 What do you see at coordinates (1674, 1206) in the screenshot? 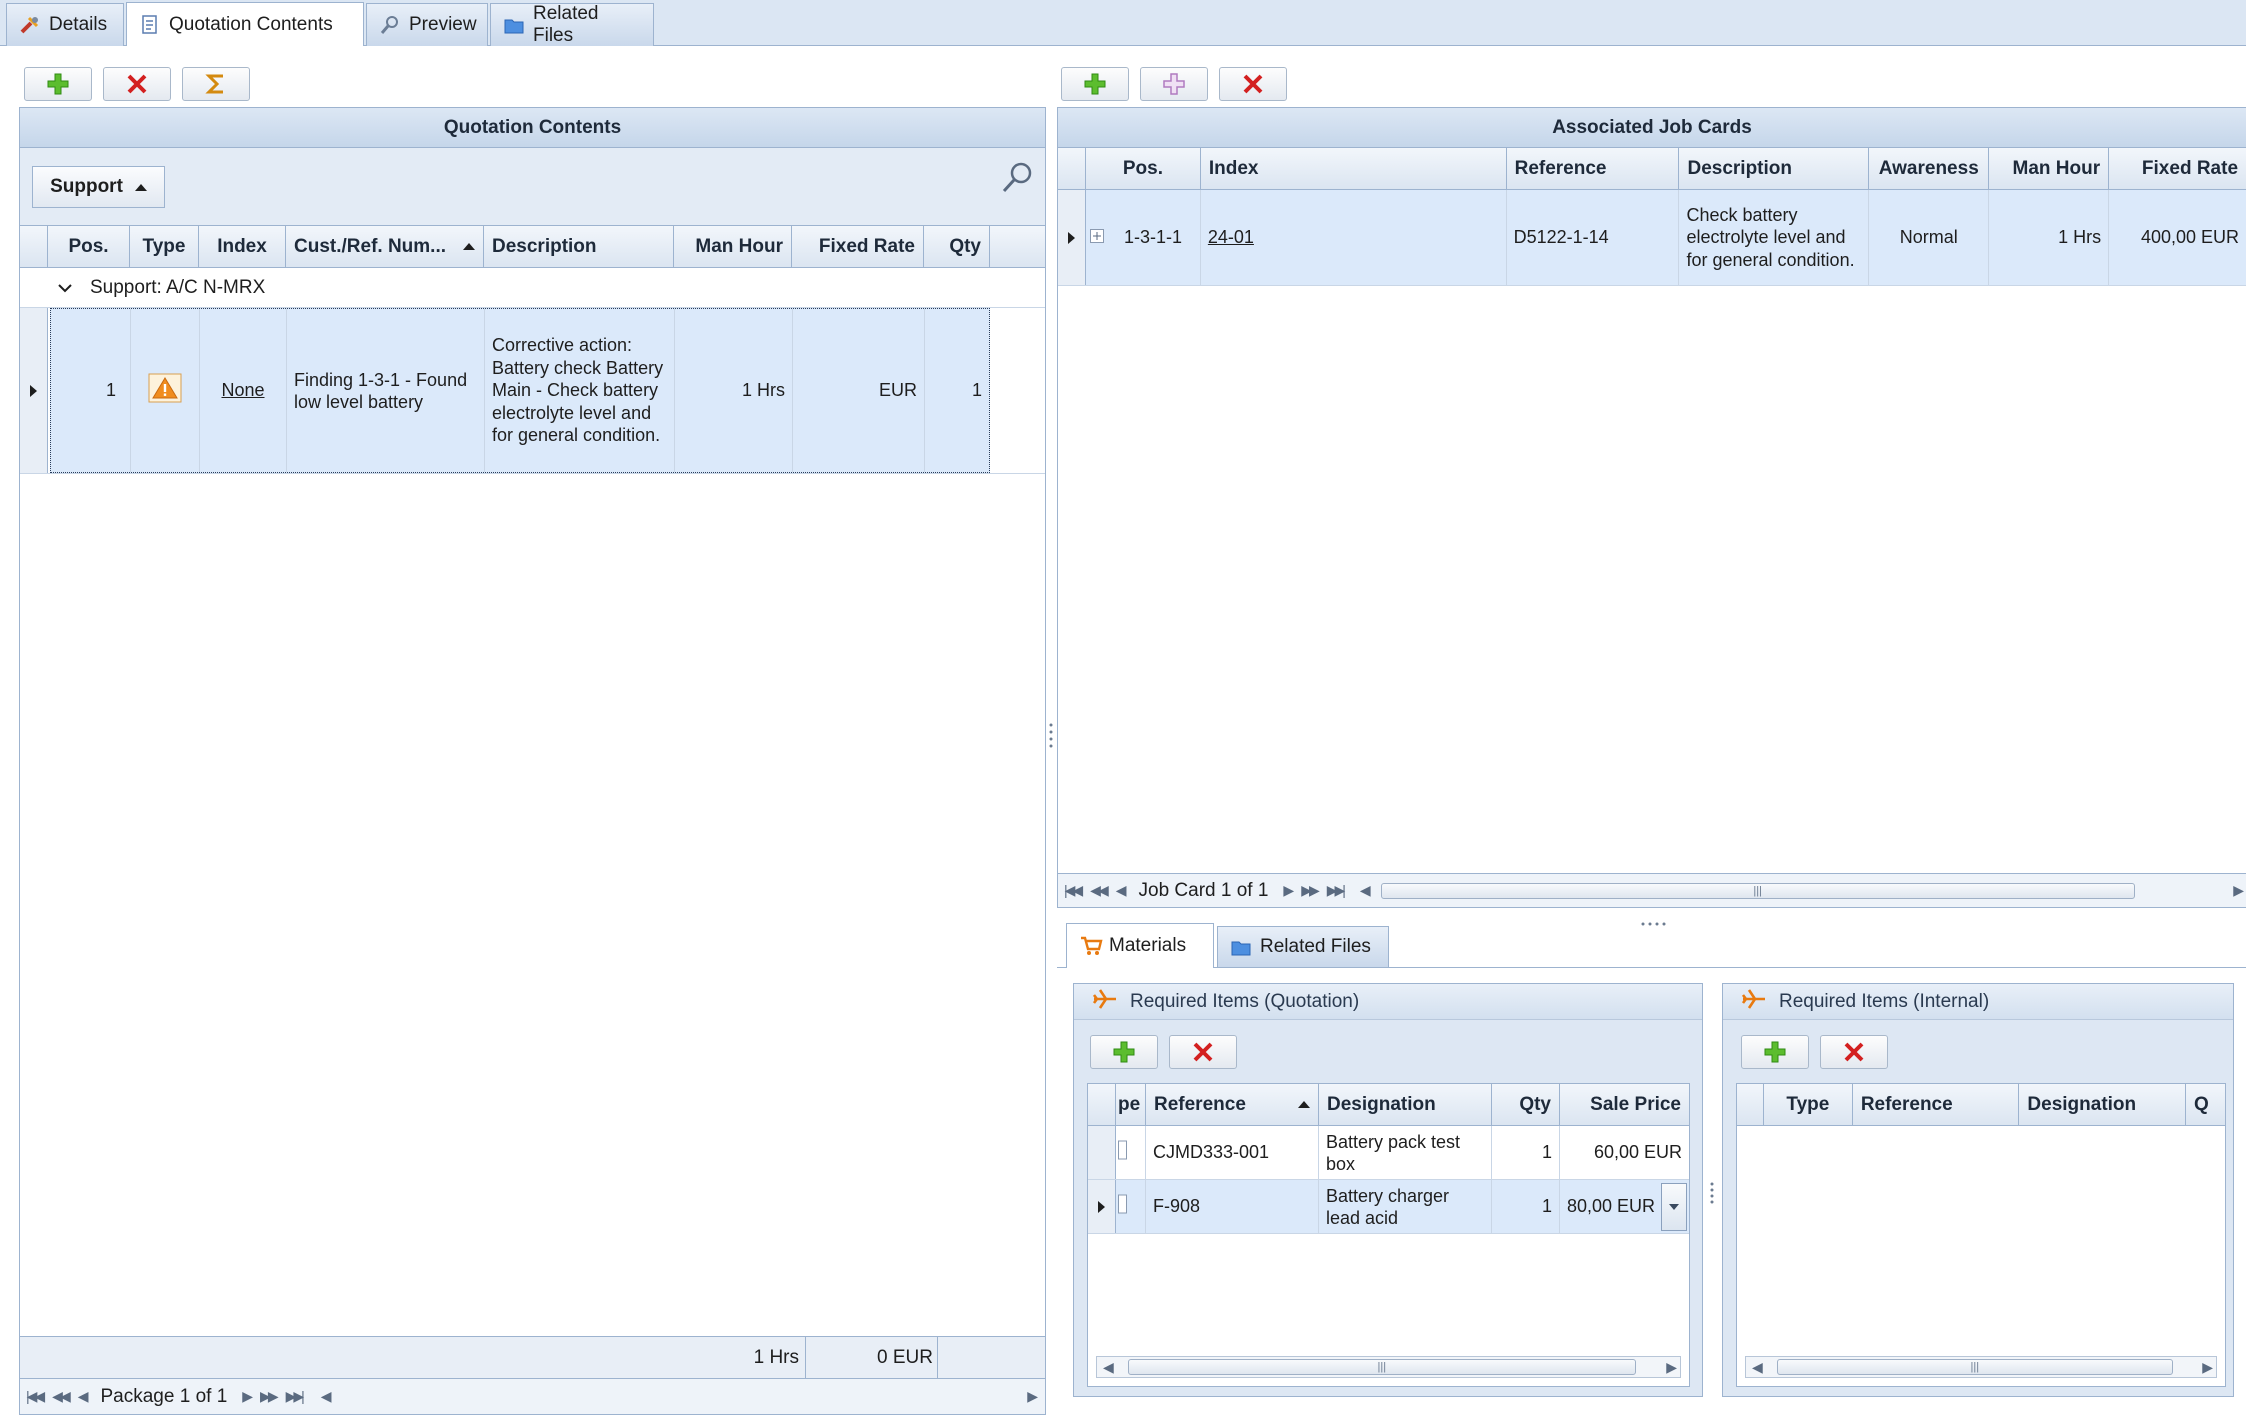
I see `dropdown-button` at bounding box center [1674, 1206].